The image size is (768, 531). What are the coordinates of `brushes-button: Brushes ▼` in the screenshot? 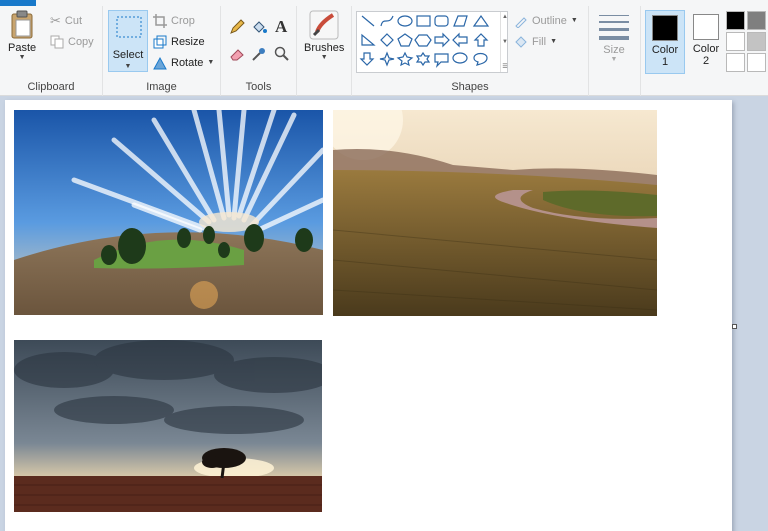 It's located at (324, 36).